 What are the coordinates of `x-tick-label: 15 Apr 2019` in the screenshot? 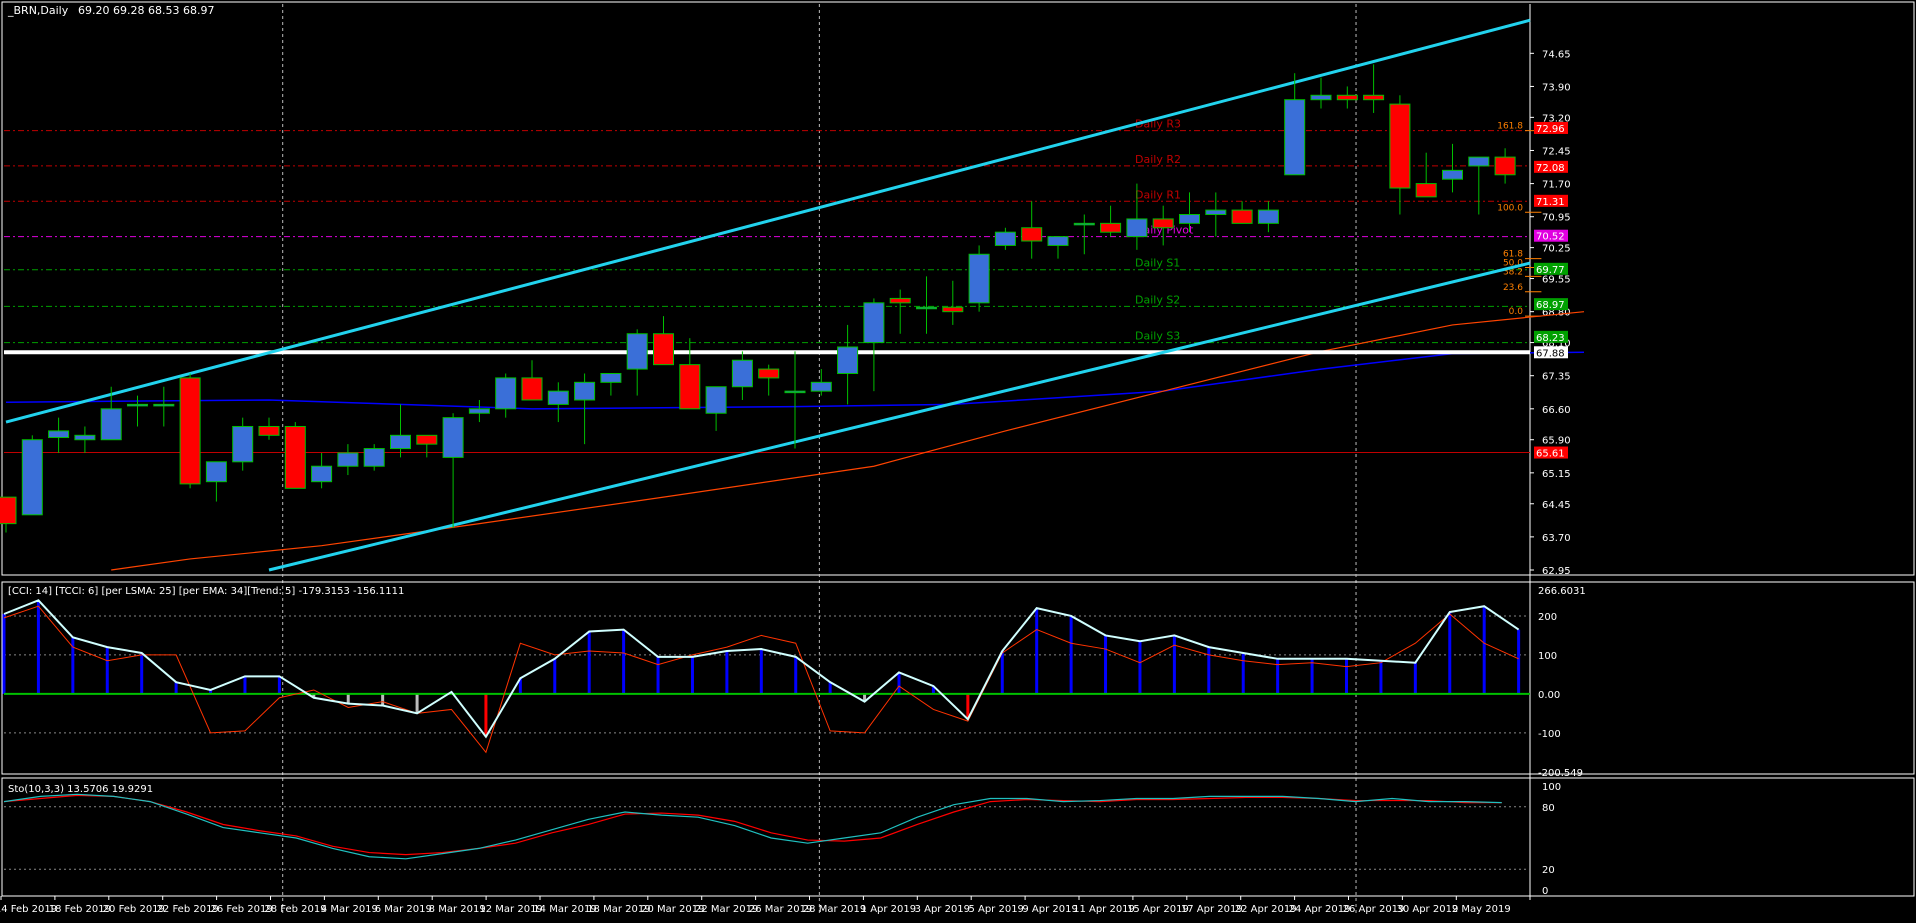 It's located at (1158, 909).